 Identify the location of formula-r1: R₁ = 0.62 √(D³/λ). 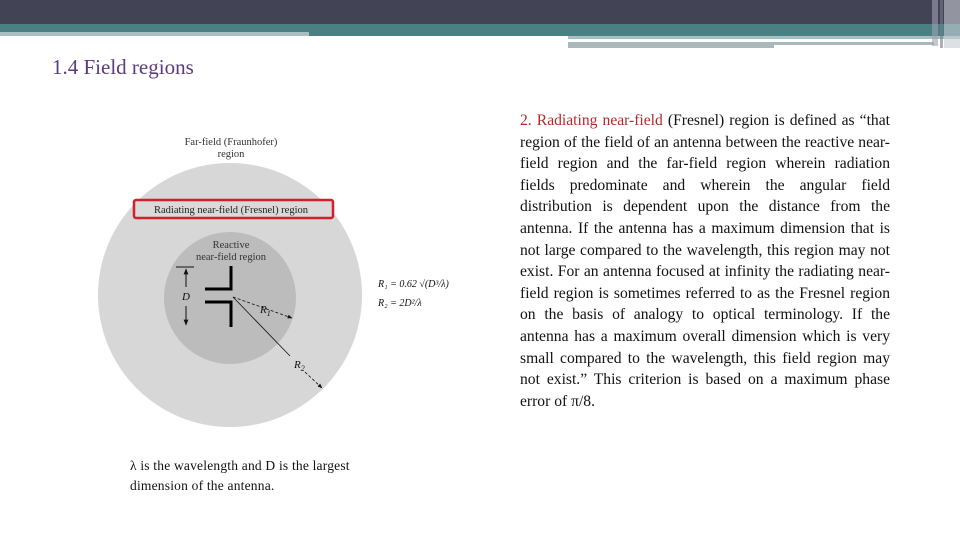
(413, 284).